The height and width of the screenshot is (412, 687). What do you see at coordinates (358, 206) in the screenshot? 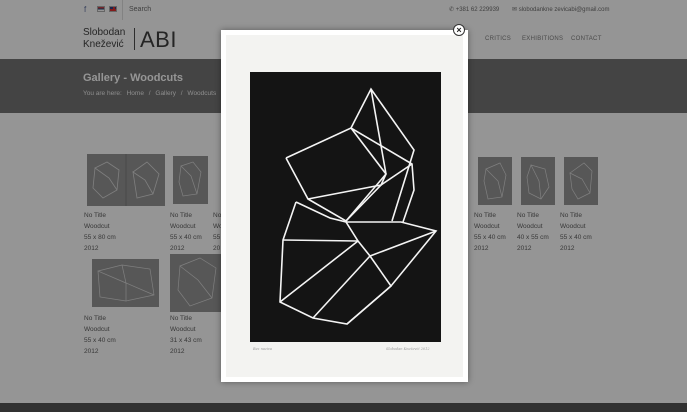
I see `geometric-woodcut-image` at bounding box center [358, 206].